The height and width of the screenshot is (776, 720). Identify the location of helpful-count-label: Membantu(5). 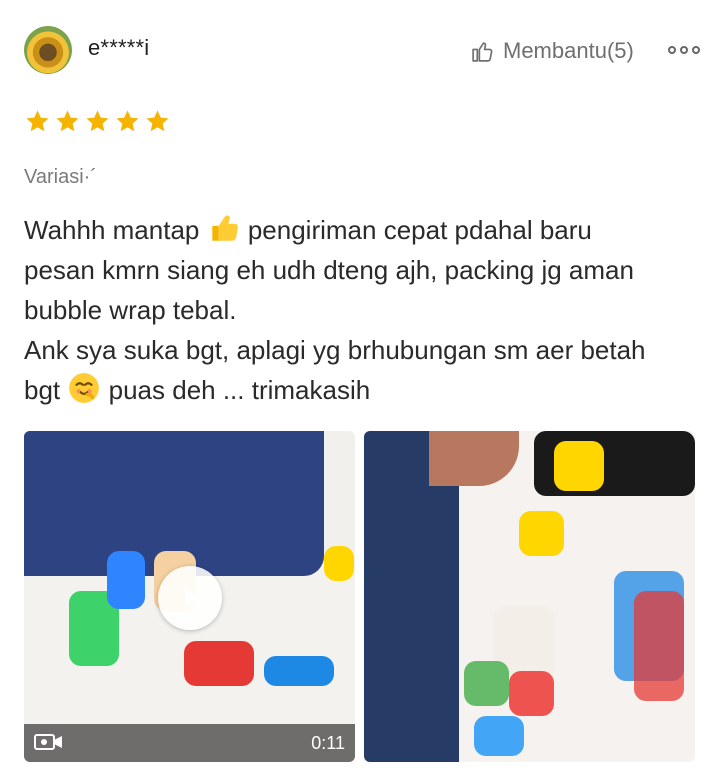
(568, 50).